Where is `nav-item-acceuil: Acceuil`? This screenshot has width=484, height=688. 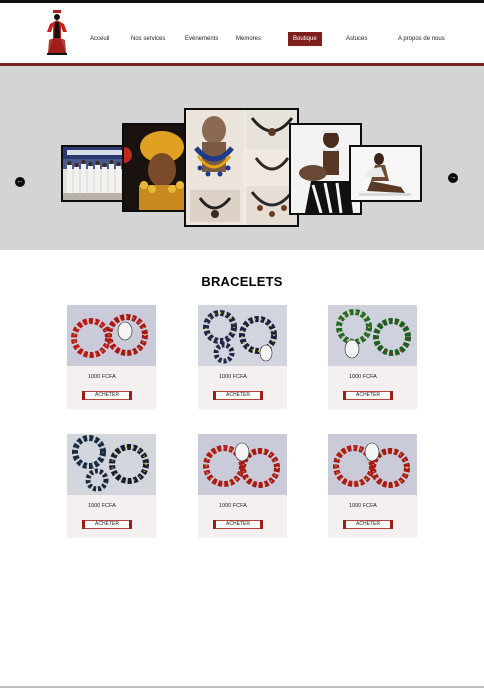
nav-item-acceuil: Acceuil is located at coordinates (99, 39).